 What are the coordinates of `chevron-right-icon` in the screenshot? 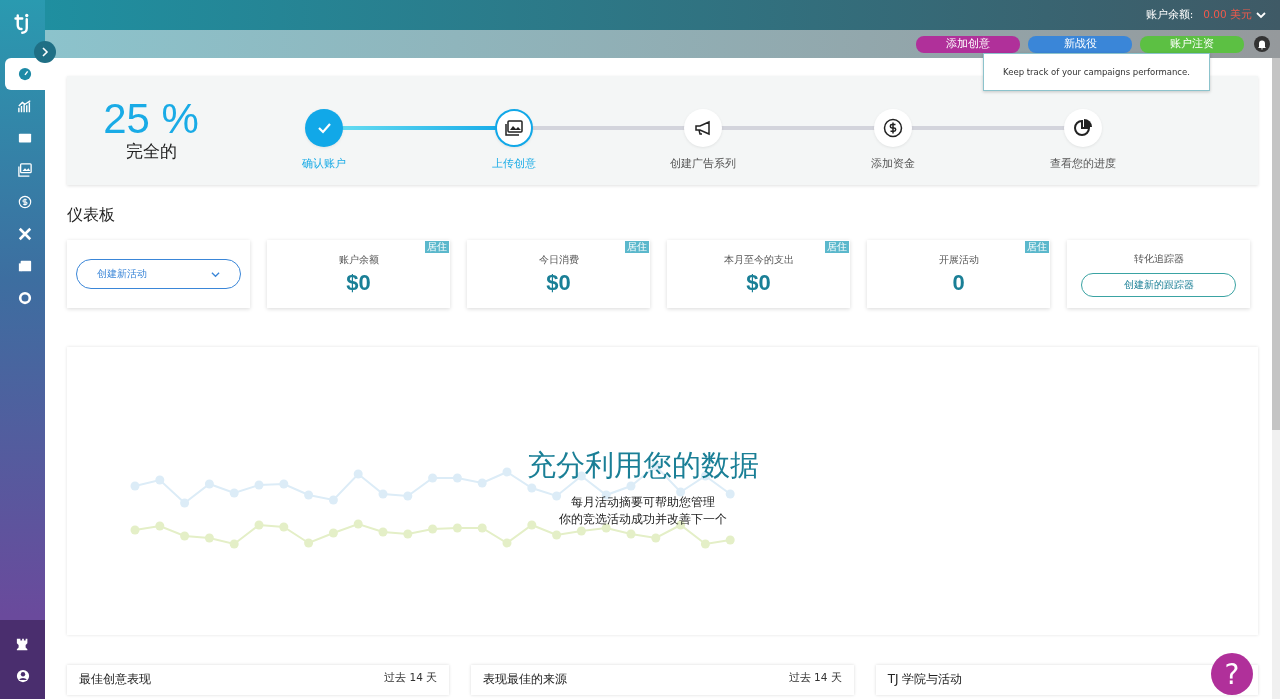 It's located at (45, 52).